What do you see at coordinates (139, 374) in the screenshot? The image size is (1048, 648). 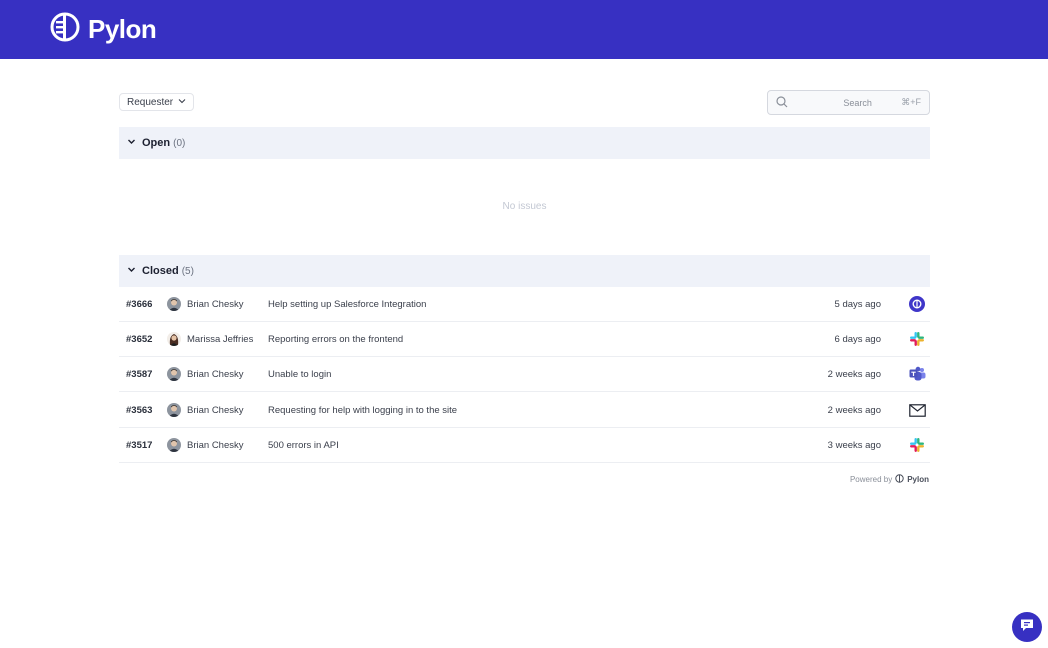 I see `issue-id: #3587` at bounding box center [139, 374].